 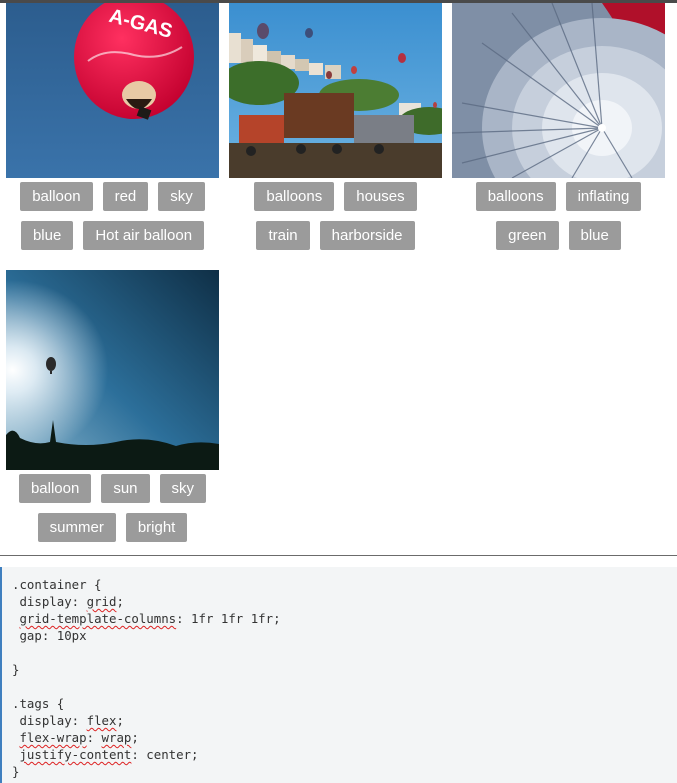 I want to click on code-token: : center;, so click(x=165, y=754).